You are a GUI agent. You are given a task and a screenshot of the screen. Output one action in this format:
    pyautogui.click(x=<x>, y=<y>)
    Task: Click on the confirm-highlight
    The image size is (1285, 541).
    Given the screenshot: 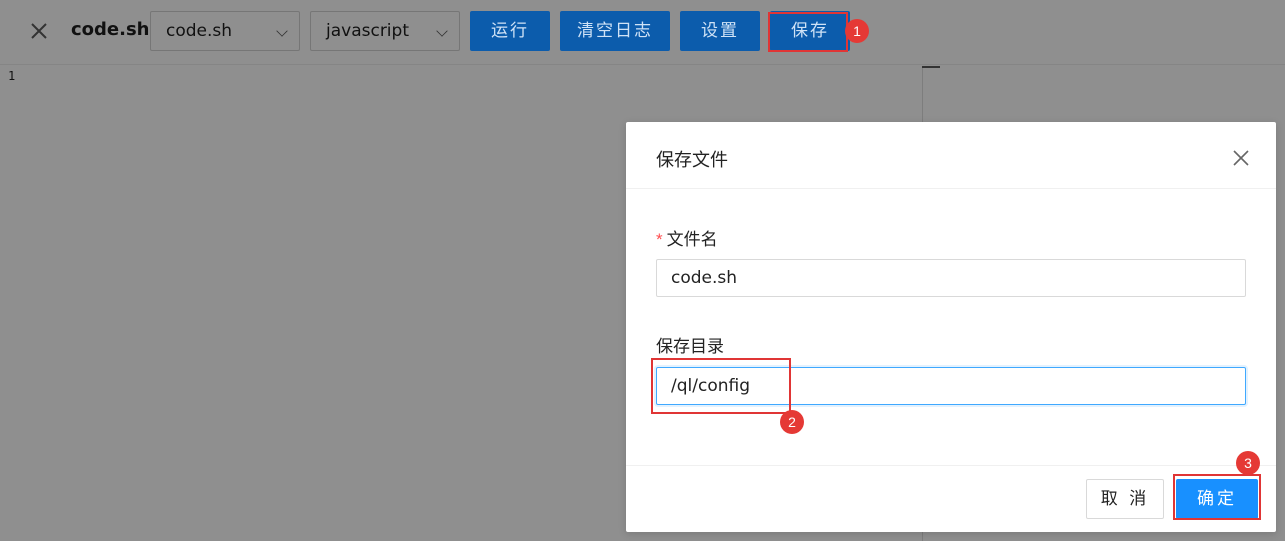 What is the action you would take?
    pyautogui.click(x=1217, y=497)
    